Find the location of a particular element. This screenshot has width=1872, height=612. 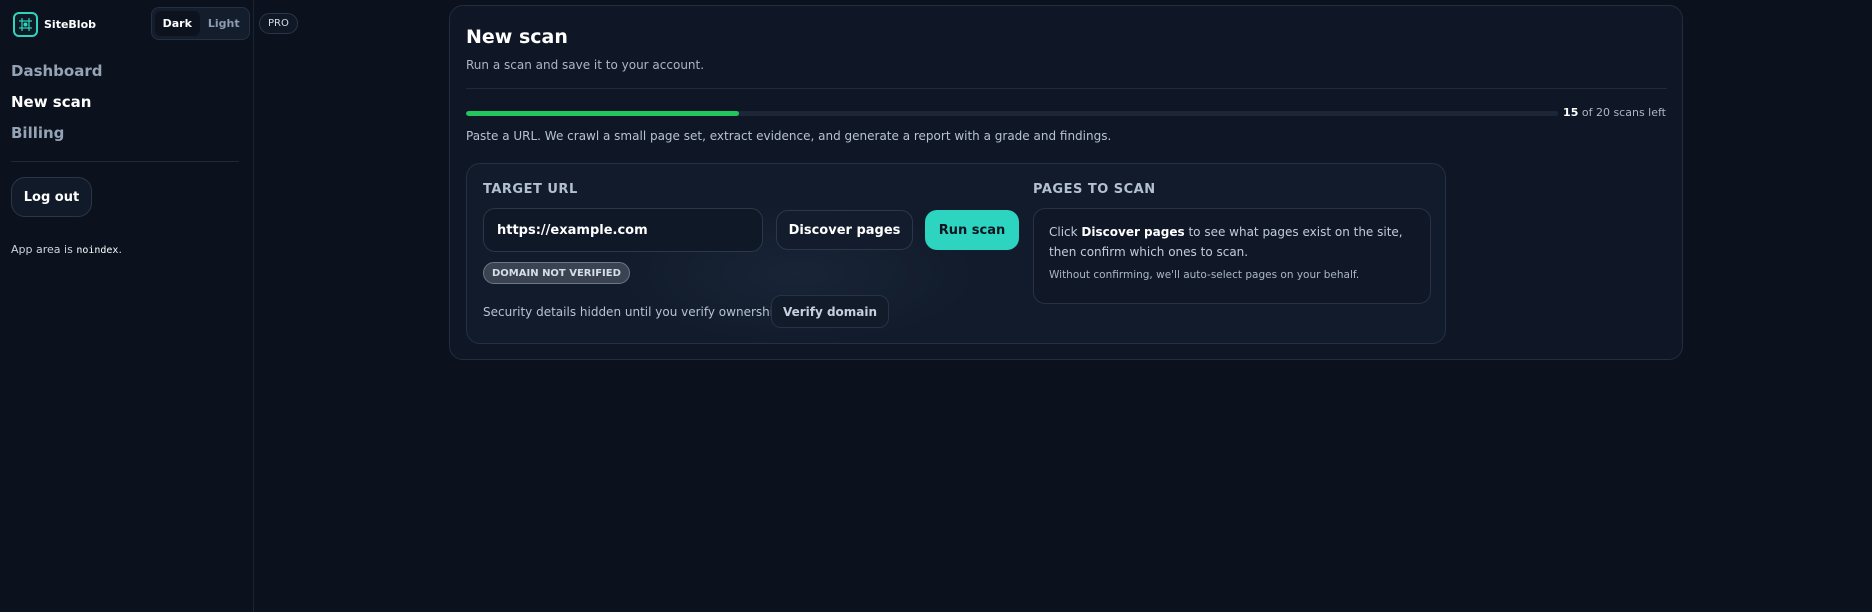

sidebar-divider is located at coordinates (125, 161).